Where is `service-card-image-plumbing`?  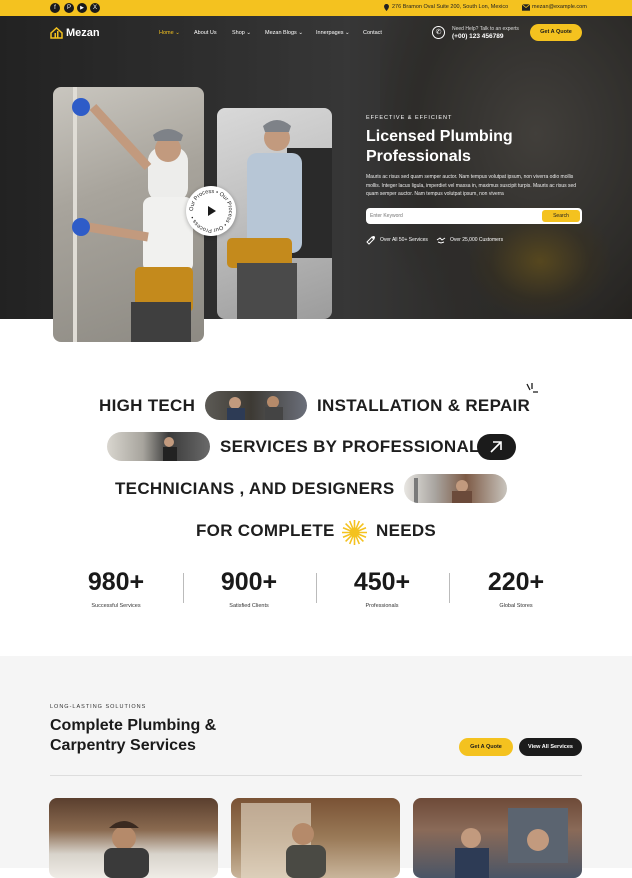
service-card-image-plumbing is located at coordinates (133, 838).